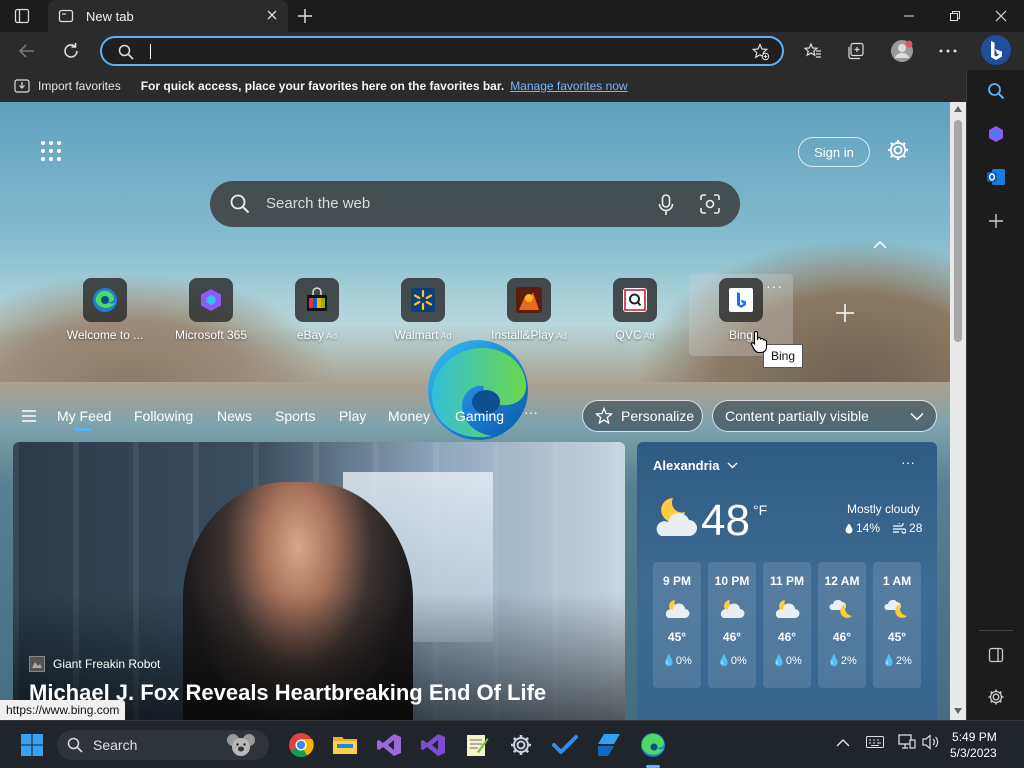 Image resolution: width=1024 pixels, height=768 pixels. Describe the element at coordinates (51, 151) in the screenshot. I see `app-launcher-icon` at that location.